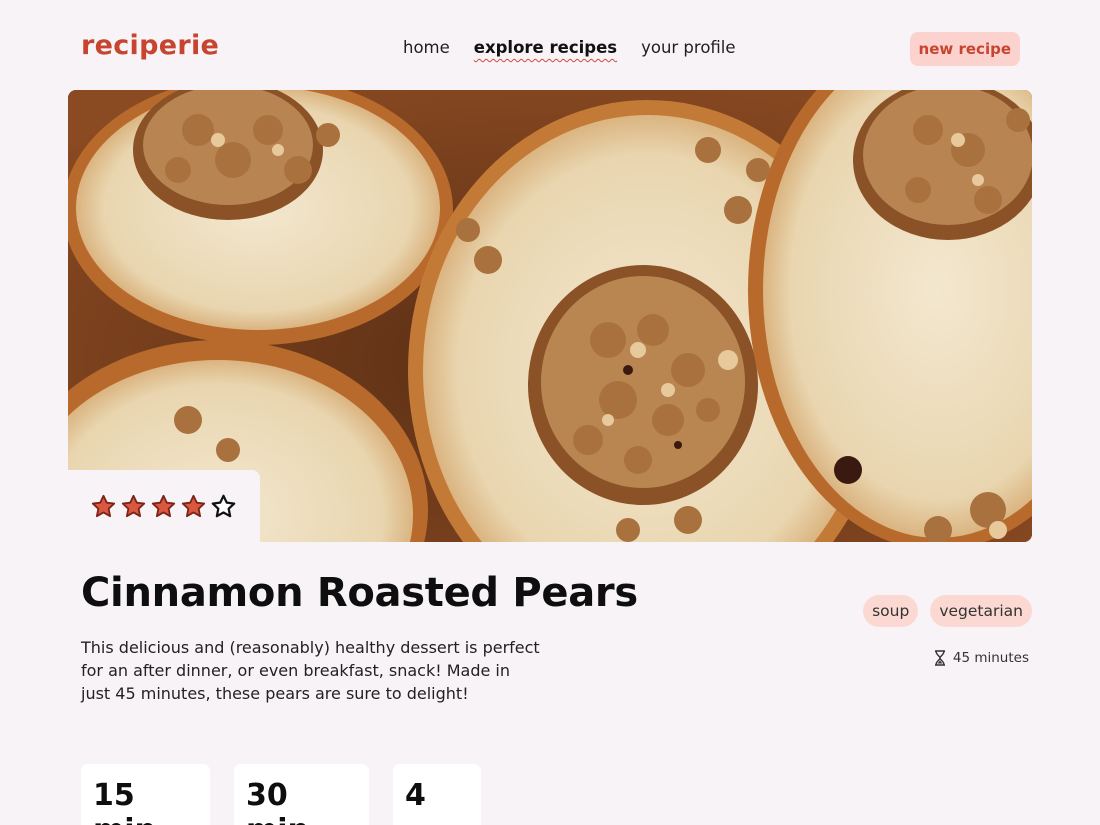 This screenshot has width=1100, height=825. What do you see at coordinates (688, 47) in the screenshot?
I see `nav-your-profile: your profile` at bounding box center [688, 47].